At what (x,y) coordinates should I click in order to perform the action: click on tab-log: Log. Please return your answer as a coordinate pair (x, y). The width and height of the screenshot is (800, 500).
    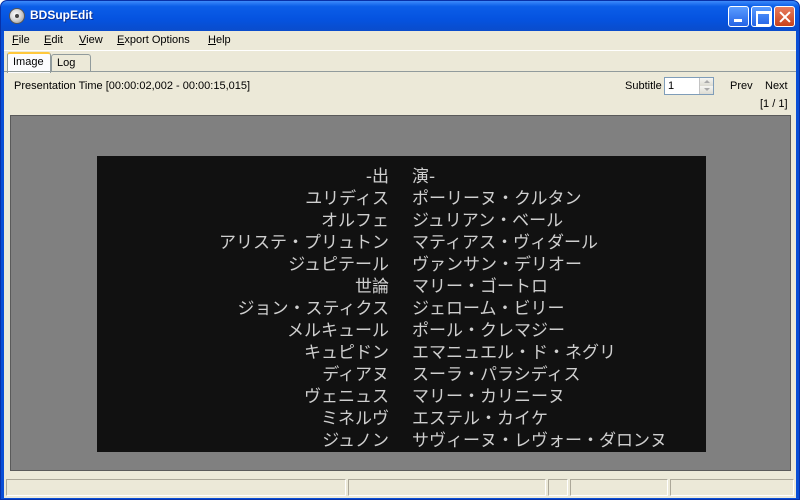
    Looking at the image, I should click on (71, 63).